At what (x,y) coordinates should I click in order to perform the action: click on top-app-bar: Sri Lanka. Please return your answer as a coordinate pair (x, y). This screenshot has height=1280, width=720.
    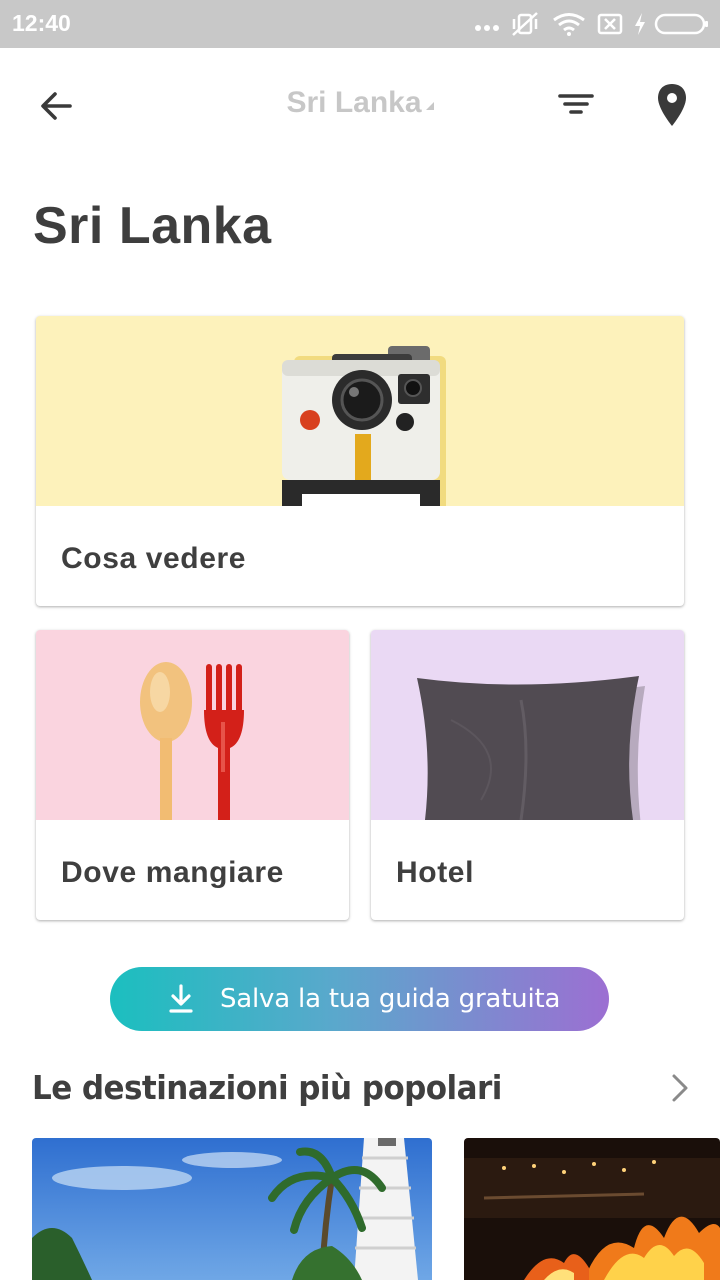
    Looking at the image, I should click on (360, 104).